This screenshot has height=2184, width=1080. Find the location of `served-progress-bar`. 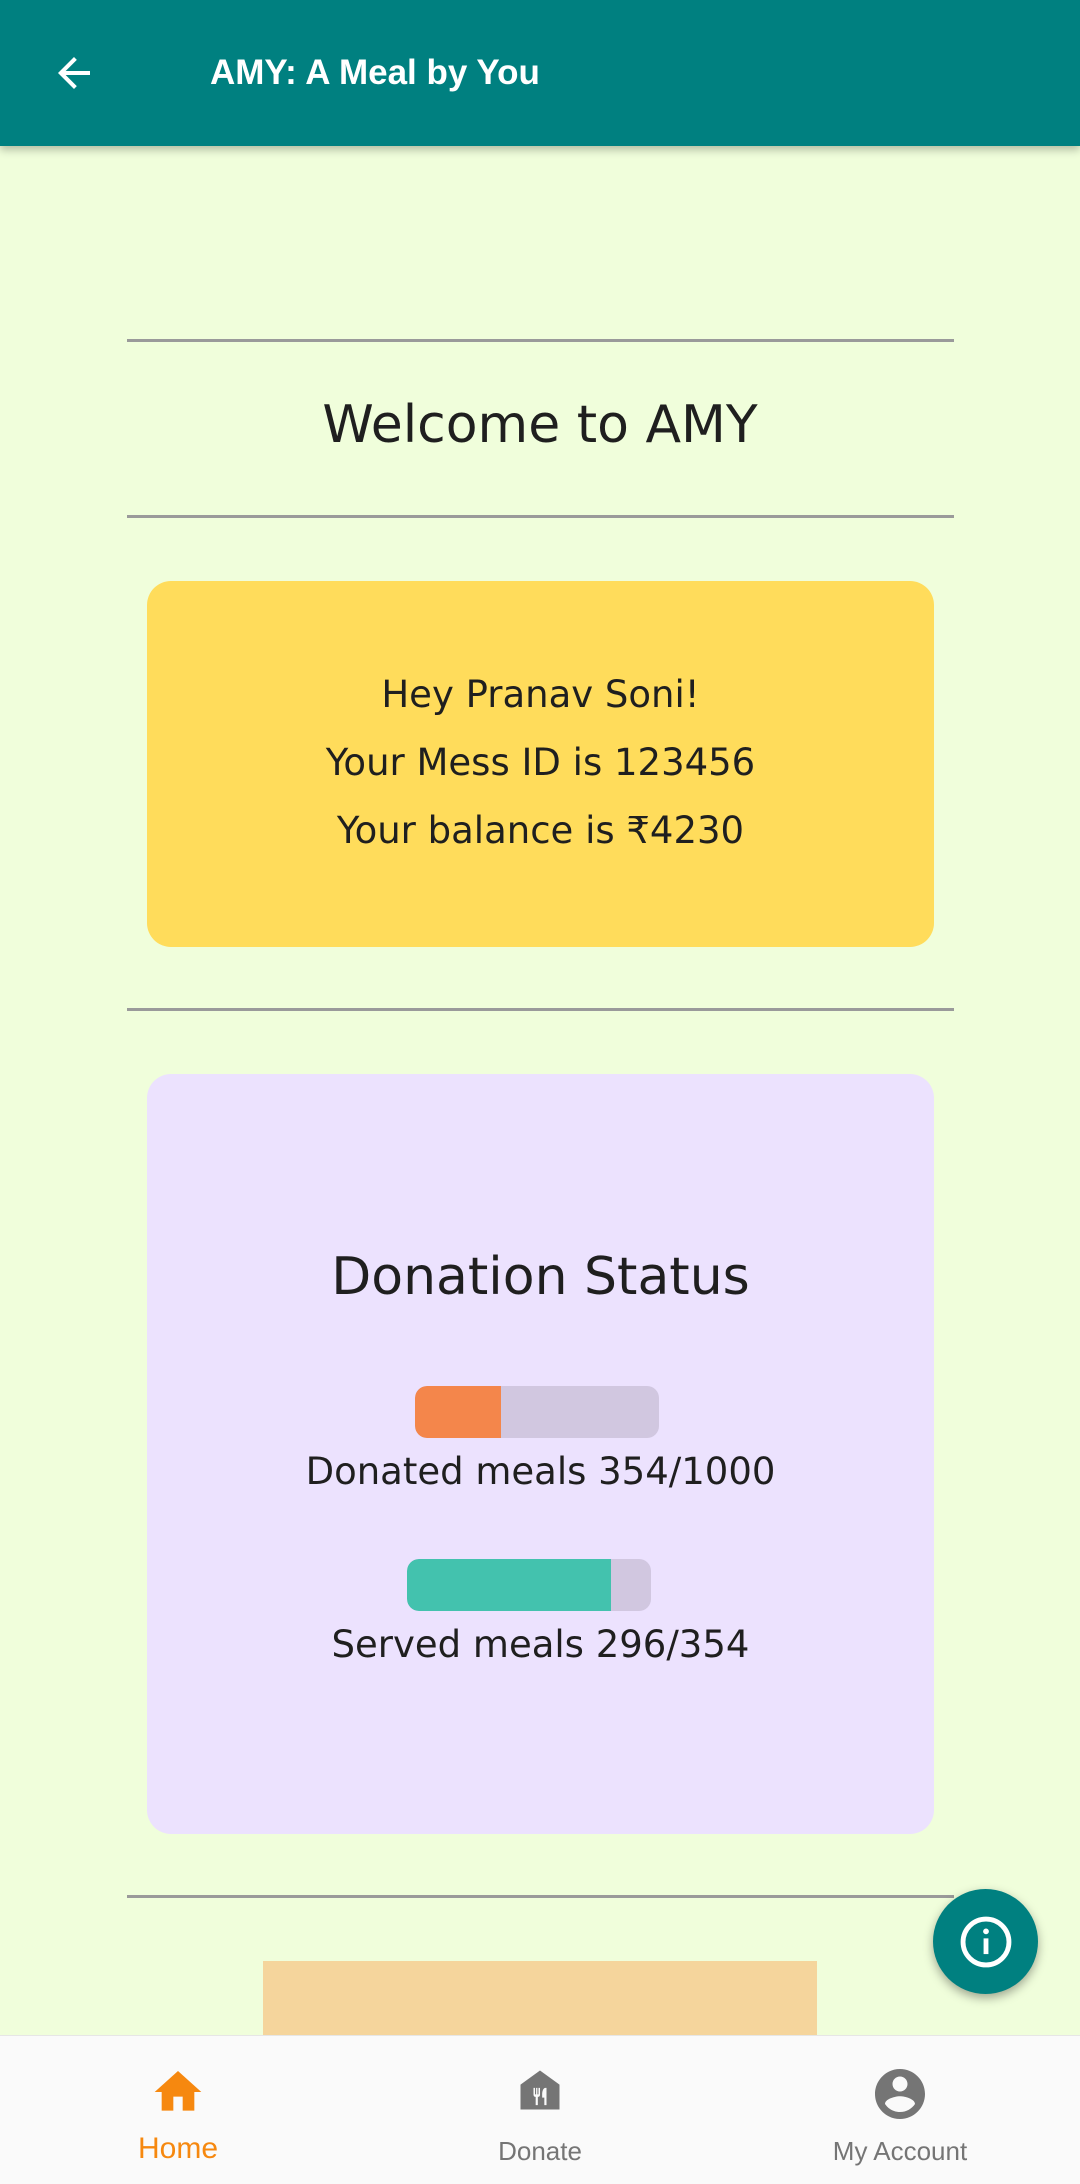

served-progress-bar is located at coordinates (529, 1585).